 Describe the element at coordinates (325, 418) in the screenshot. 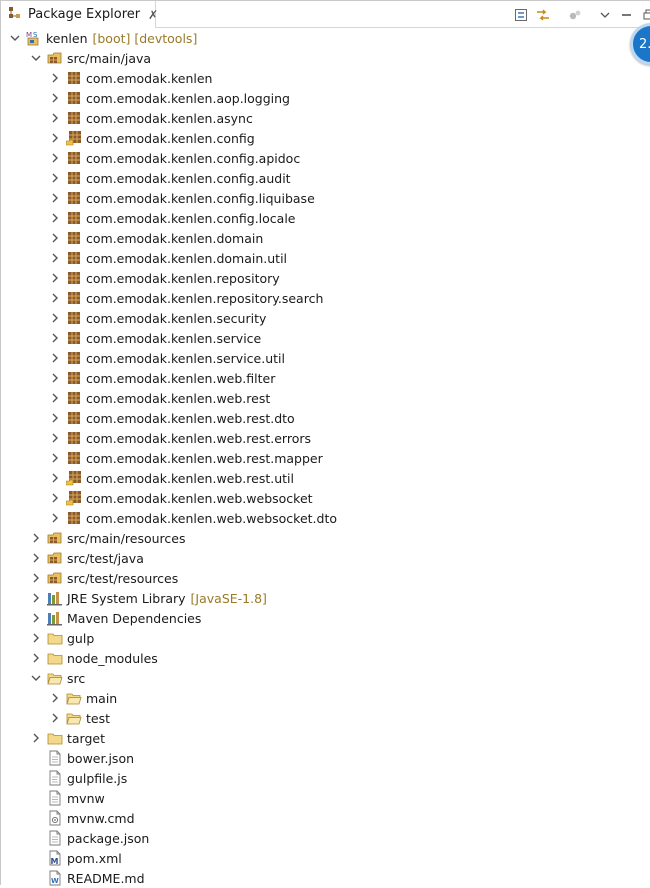

I see `tree-item-package: com.emodak.kenlen.web.rest.dto` at that location.